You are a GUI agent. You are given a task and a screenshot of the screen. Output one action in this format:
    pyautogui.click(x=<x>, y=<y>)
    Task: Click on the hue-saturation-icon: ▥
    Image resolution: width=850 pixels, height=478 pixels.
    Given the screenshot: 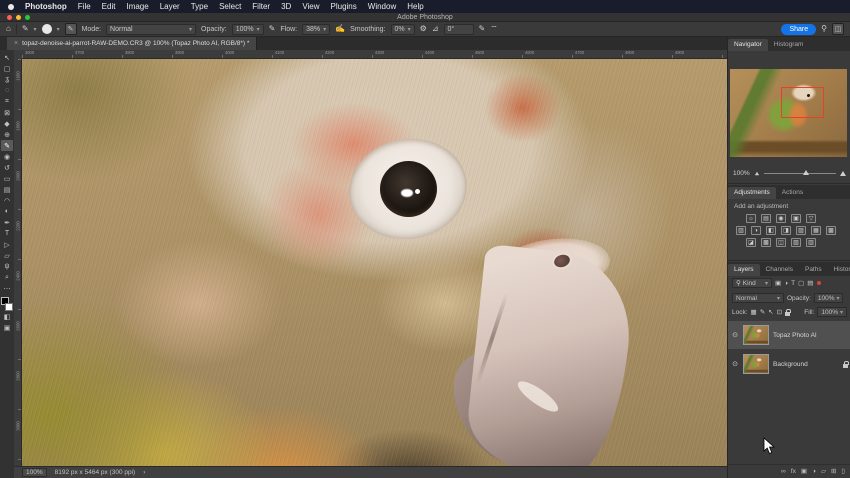 What is the action you would take?
    pyautogui.click(x=741, y=230)
    